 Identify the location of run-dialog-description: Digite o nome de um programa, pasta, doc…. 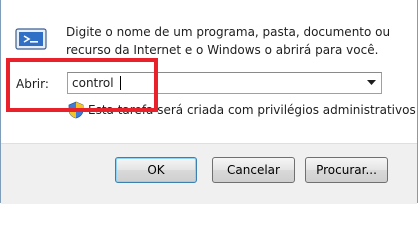
(228, 41).